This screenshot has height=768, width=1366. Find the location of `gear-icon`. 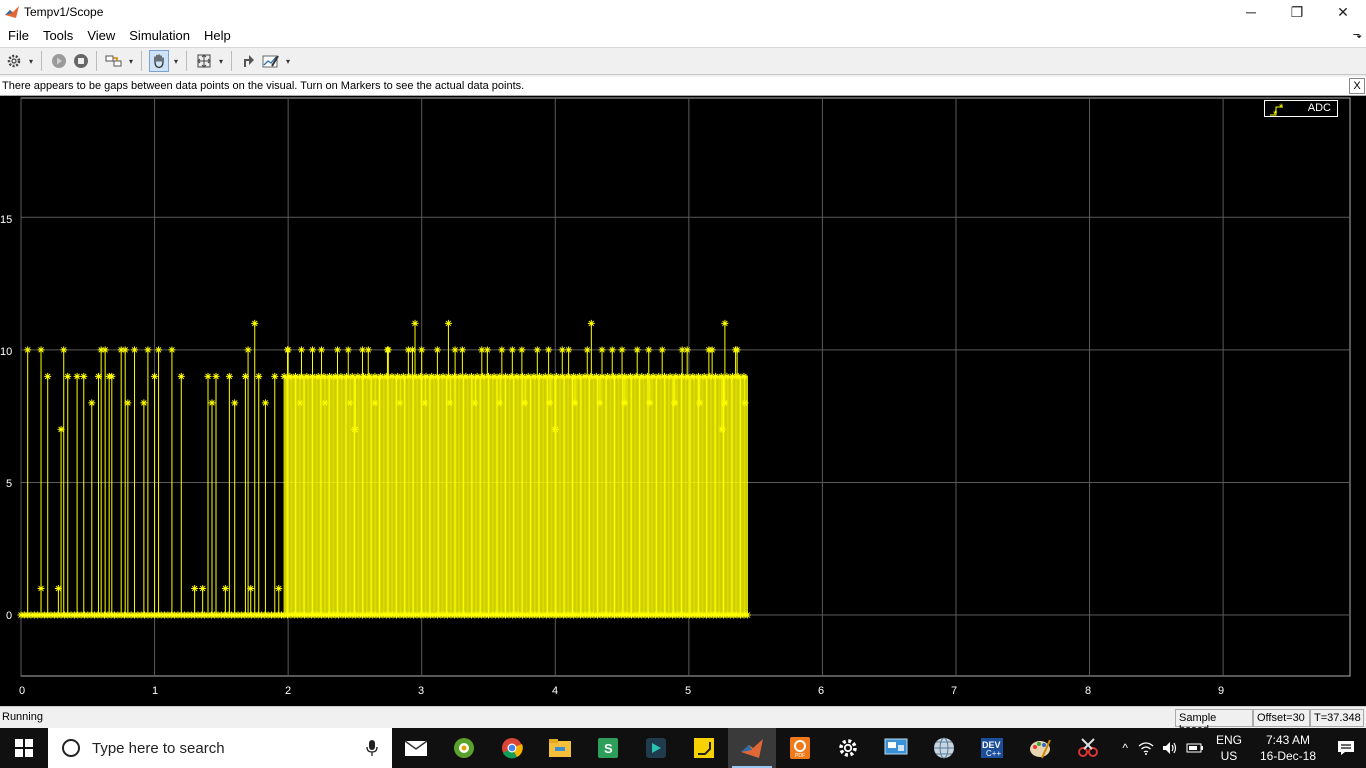

gear-icon is located at coordinates (14, 61).